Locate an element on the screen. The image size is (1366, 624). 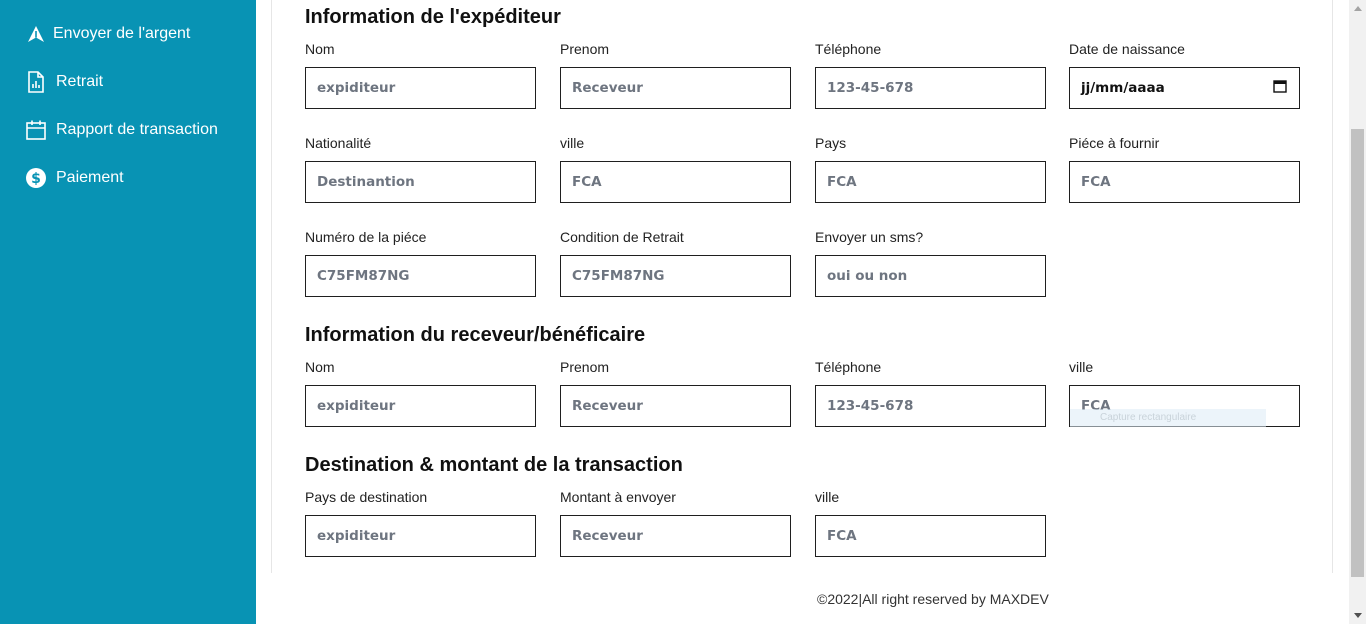
sender-prenom-input is located at coordinates (675, 88).